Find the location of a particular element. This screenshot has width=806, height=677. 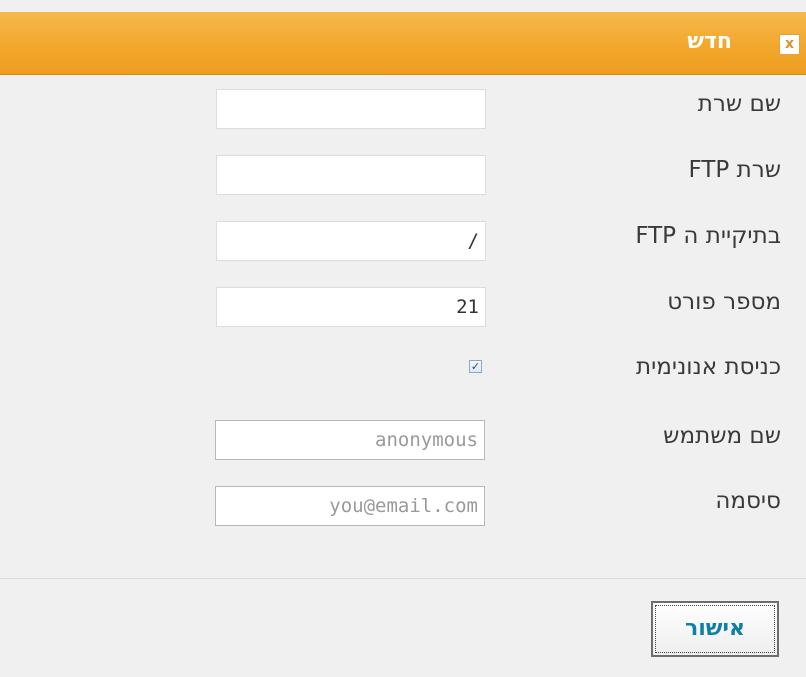

ftp-folder-label: בתיקיית ה FTP is located at coordinates (708, 236).